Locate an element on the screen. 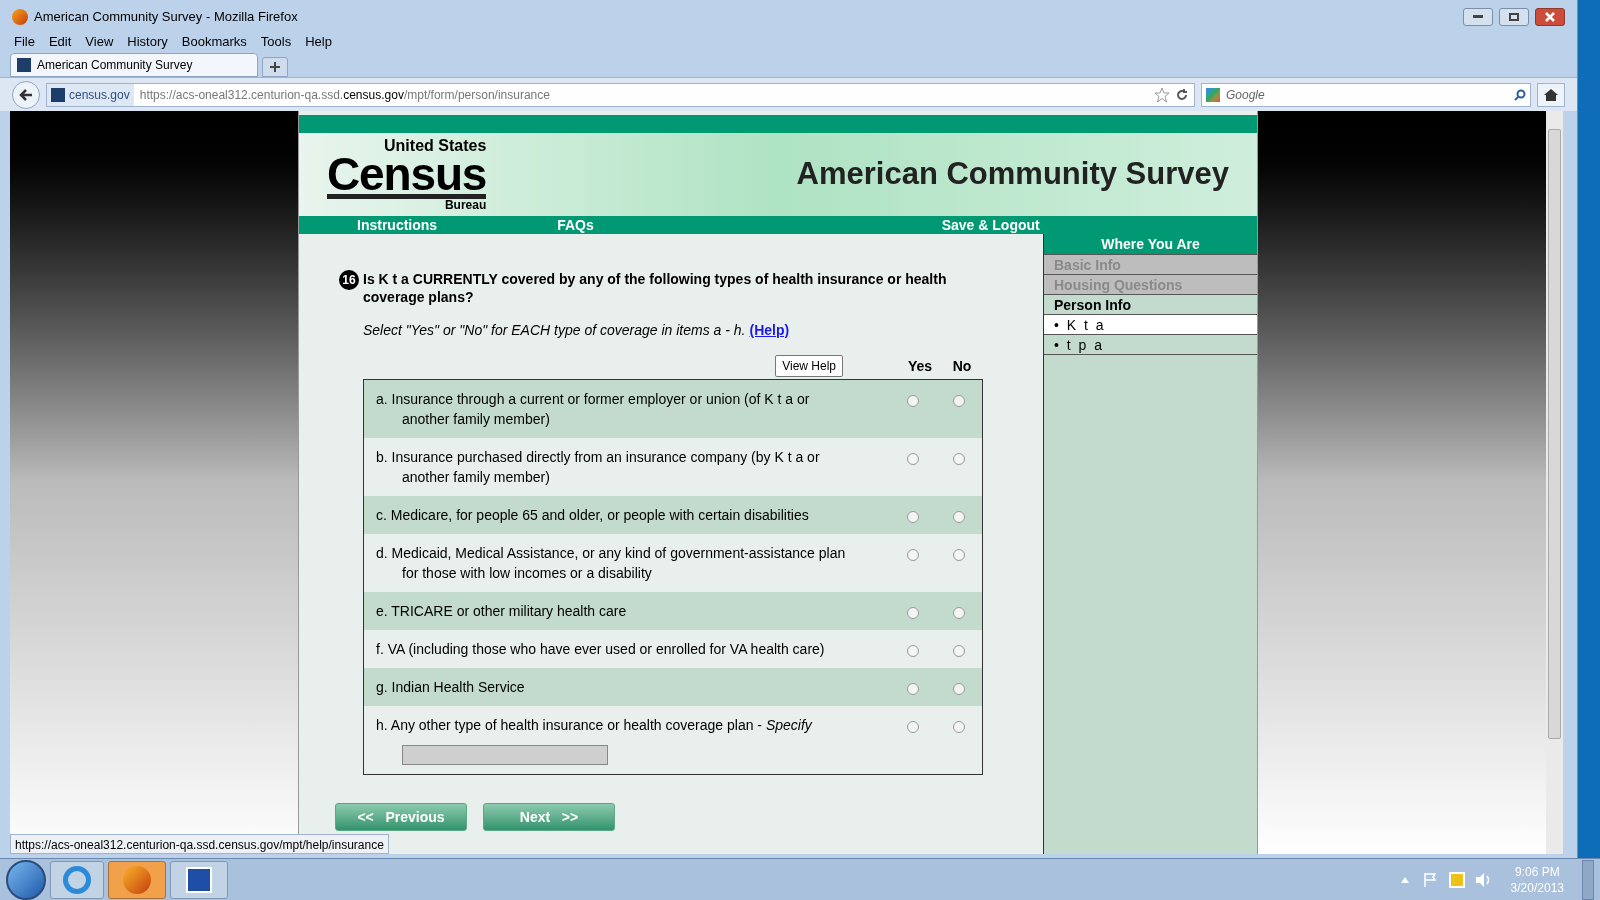  close-icon is located at coordinates (1550, 16).